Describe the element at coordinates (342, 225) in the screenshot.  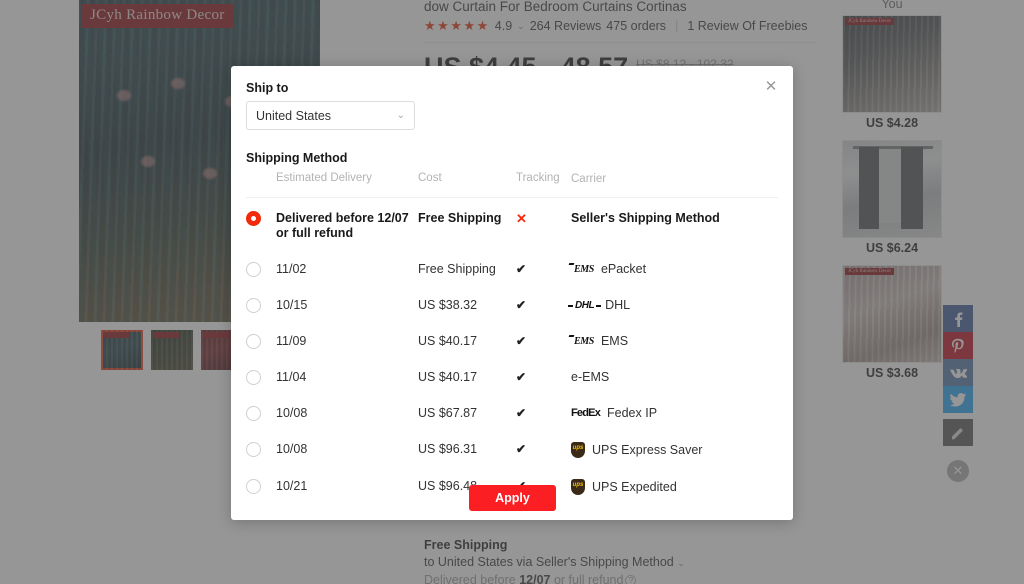
I see `estimated-delivery-cell: Delivered before 12/07 or full refund` at that location.